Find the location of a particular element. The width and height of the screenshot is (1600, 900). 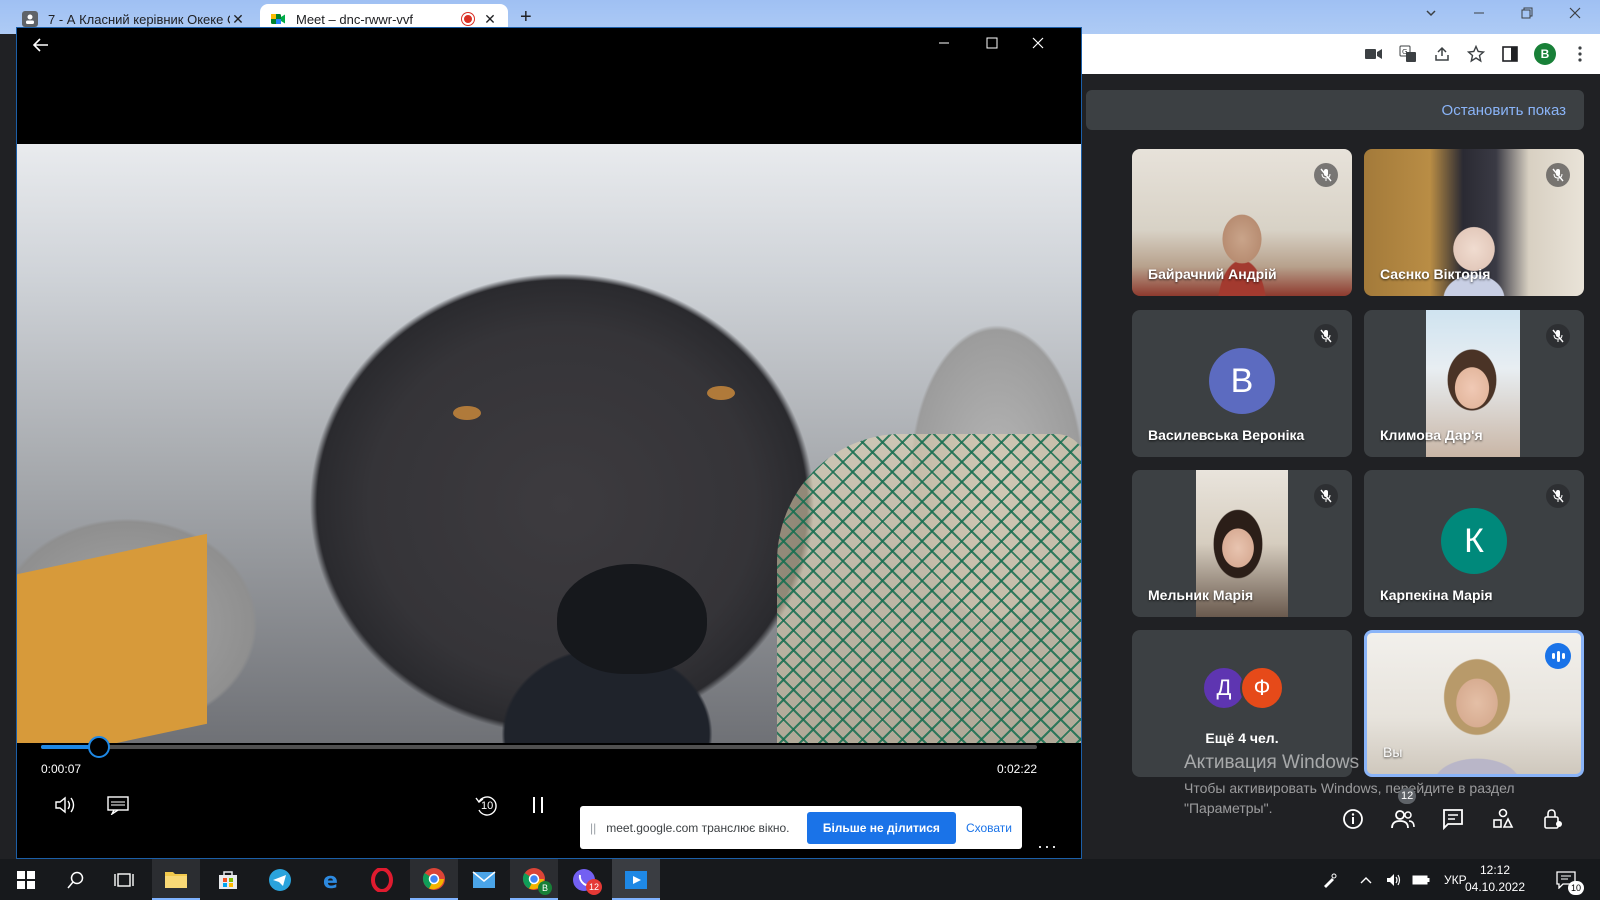

subtitles-icon is located at coordinates (118, 805).